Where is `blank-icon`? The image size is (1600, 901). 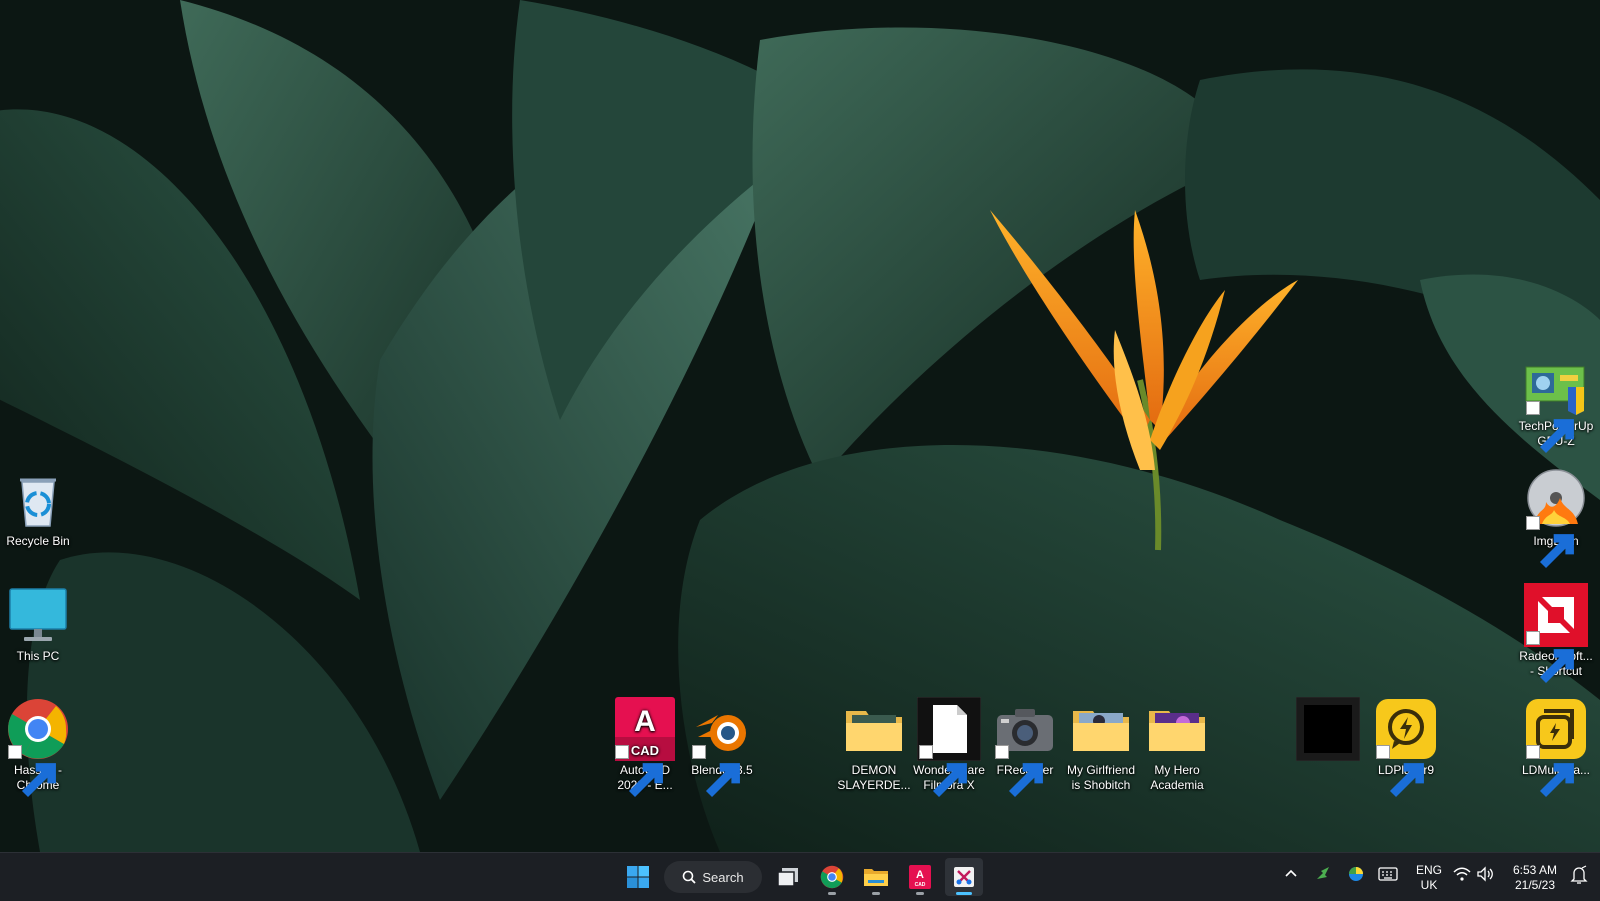 blank-icon is located at coordinates (1328, 729).